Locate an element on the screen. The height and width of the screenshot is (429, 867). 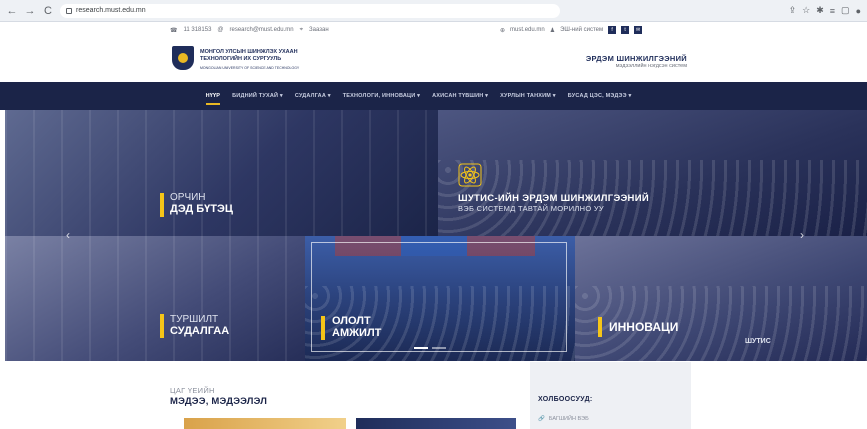
facebook-icon: f is located at coordinates (612, 30).